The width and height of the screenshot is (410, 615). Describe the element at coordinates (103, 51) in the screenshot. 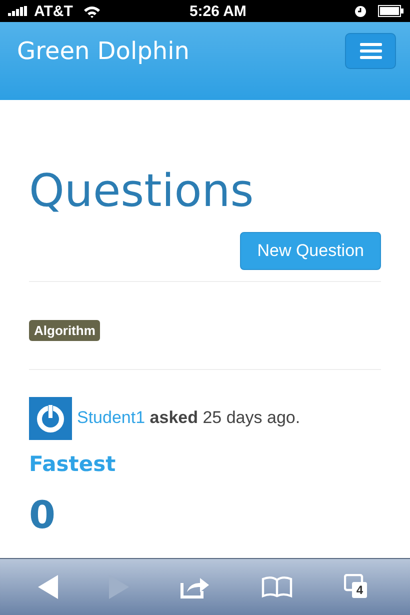

I see `brand-title: Green Dolphin` at that location.